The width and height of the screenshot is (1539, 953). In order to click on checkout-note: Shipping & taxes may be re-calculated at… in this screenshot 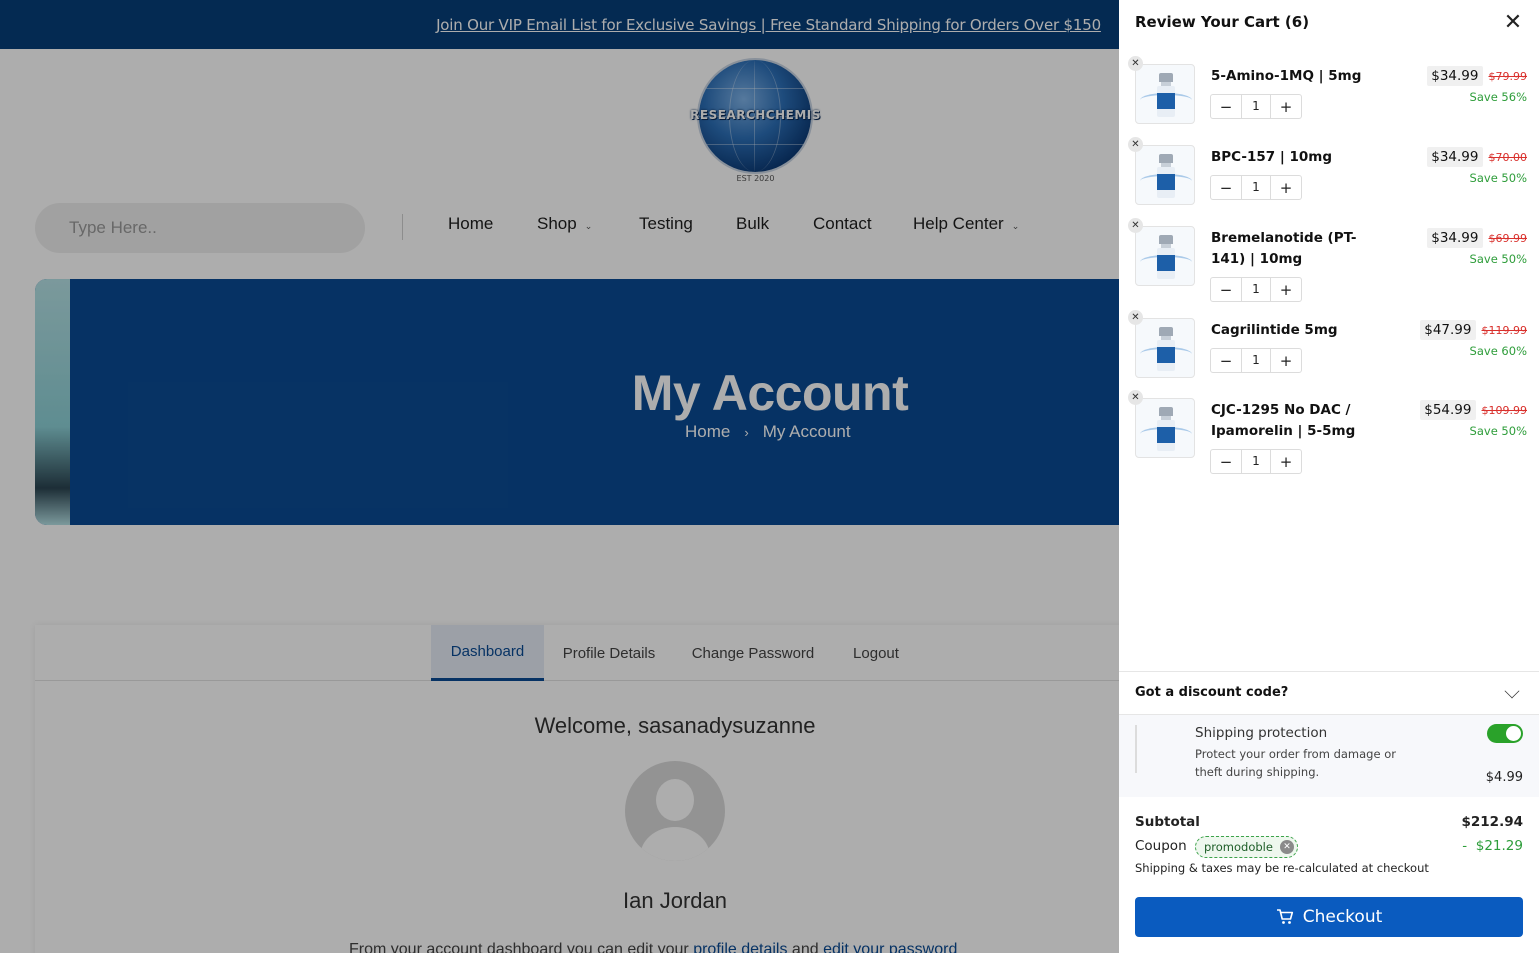, I will do `click(1282, 868)`.